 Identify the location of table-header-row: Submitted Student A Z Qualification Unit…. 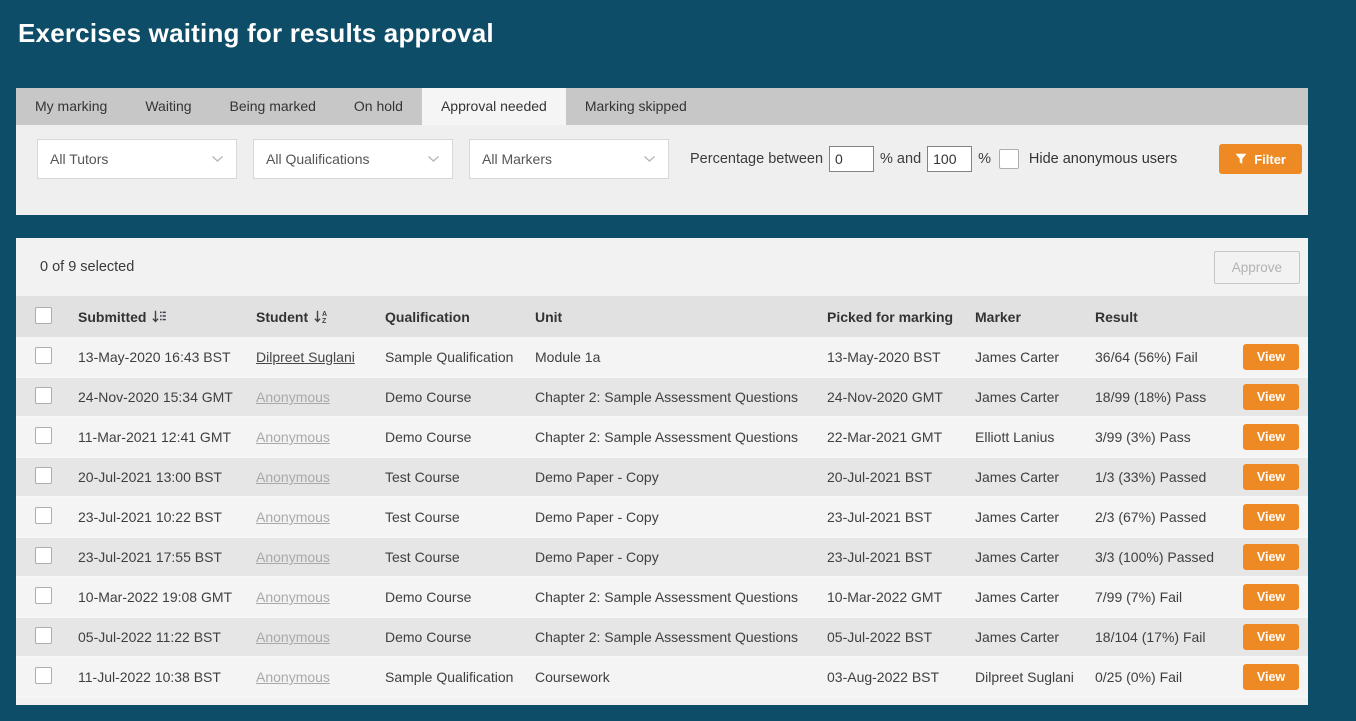
(662, 316).